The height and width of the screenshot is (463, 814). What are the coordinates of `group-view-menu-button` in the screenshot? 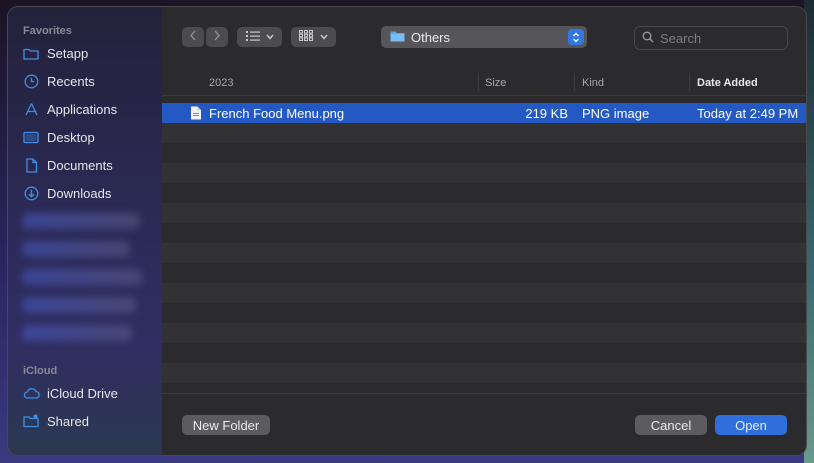 It's located at (313, 37).